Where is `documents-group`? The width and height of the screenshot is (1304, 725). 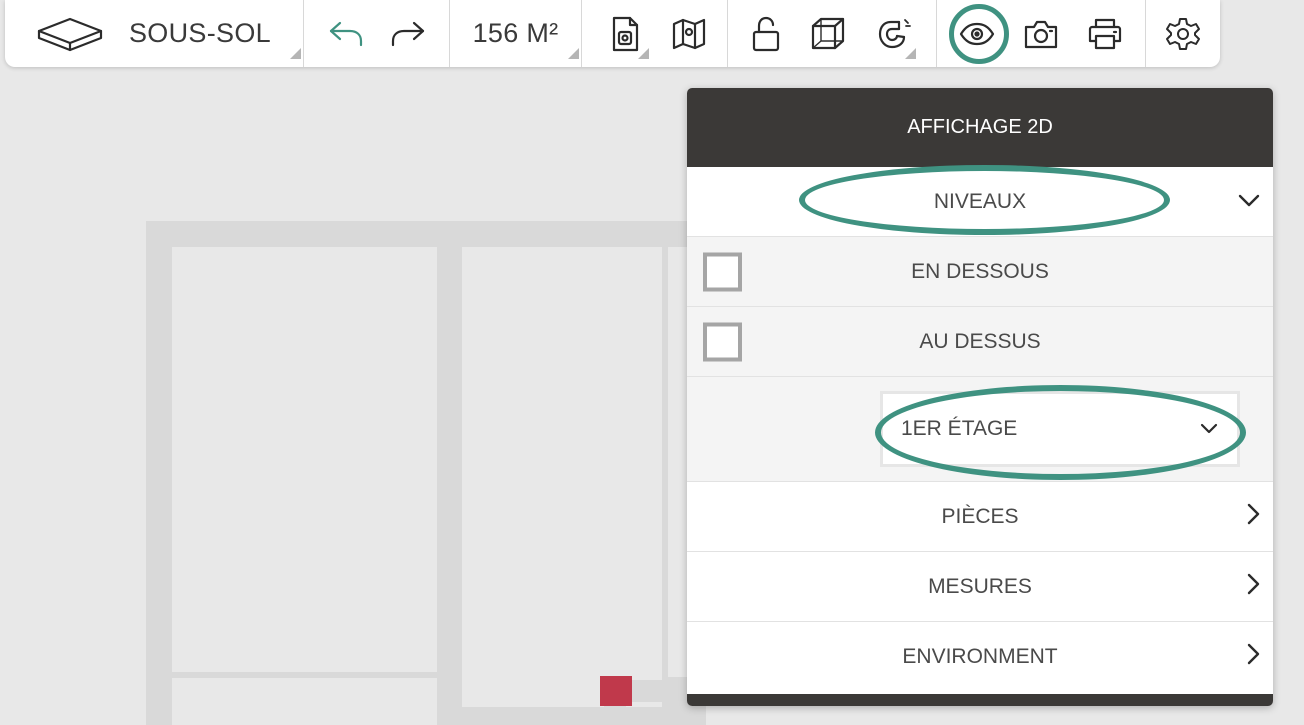 documents-group is located at coordinates (655, 33).